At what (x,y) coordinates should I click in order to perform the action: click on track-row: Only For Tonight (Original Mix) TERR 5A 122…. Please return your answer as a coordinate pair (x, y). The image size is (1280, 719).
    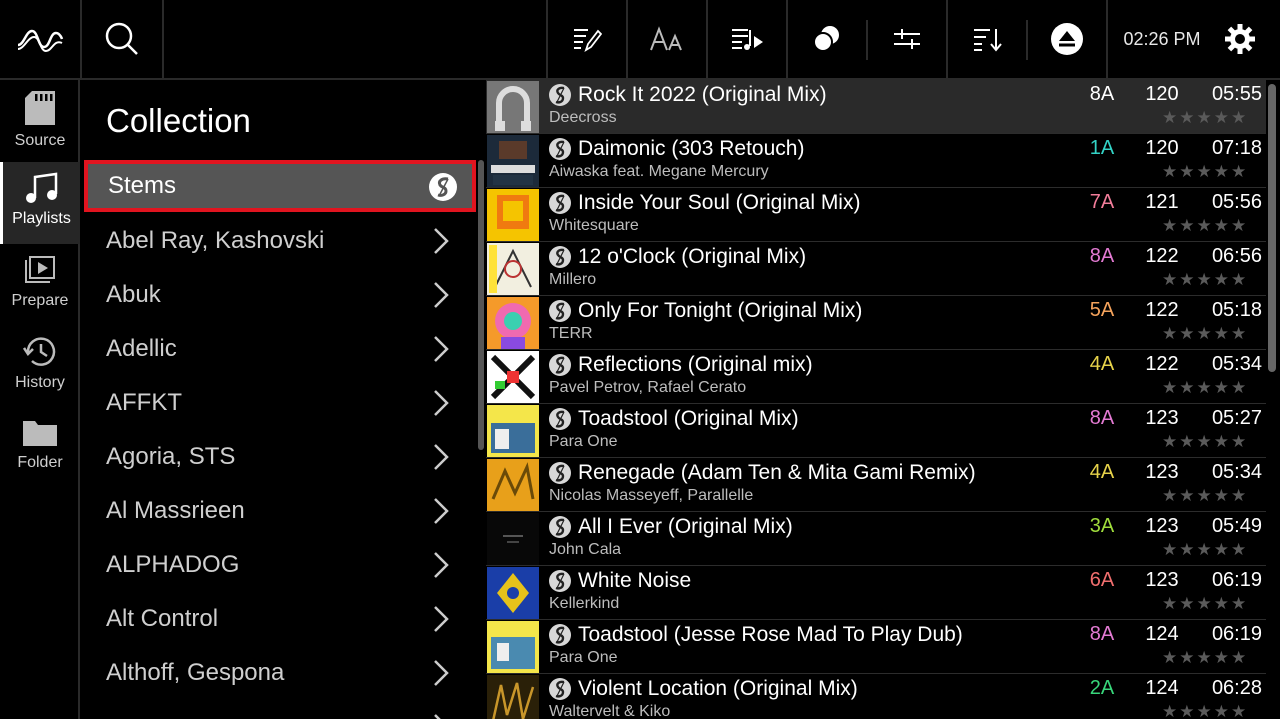
    Looking at the image, I should click on (876, 323).